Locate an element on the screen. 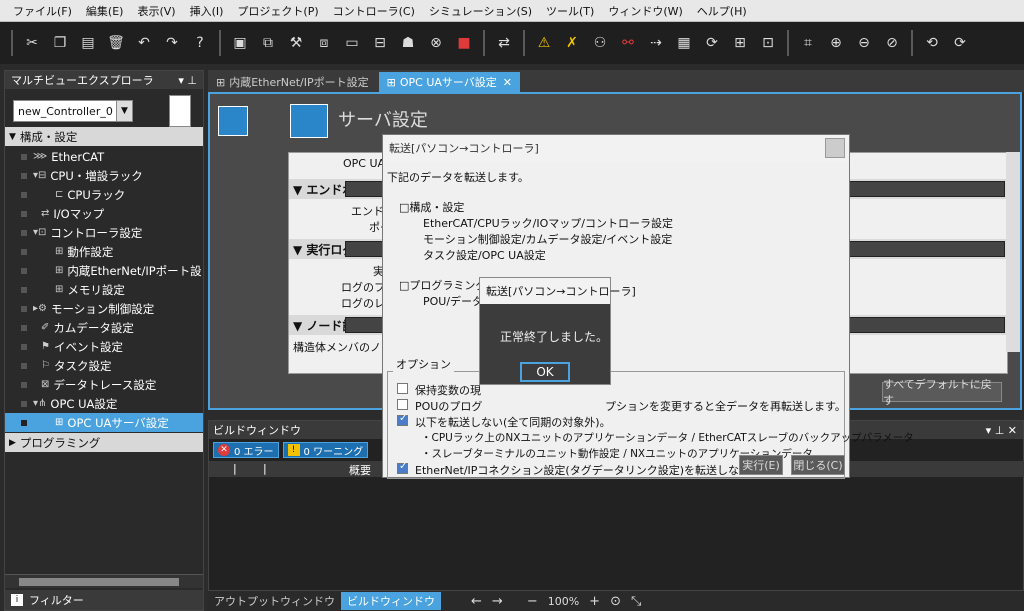 The image size is (1024, 611). build-title: ビルドウィンドウ is located at coordinates (257, 430).